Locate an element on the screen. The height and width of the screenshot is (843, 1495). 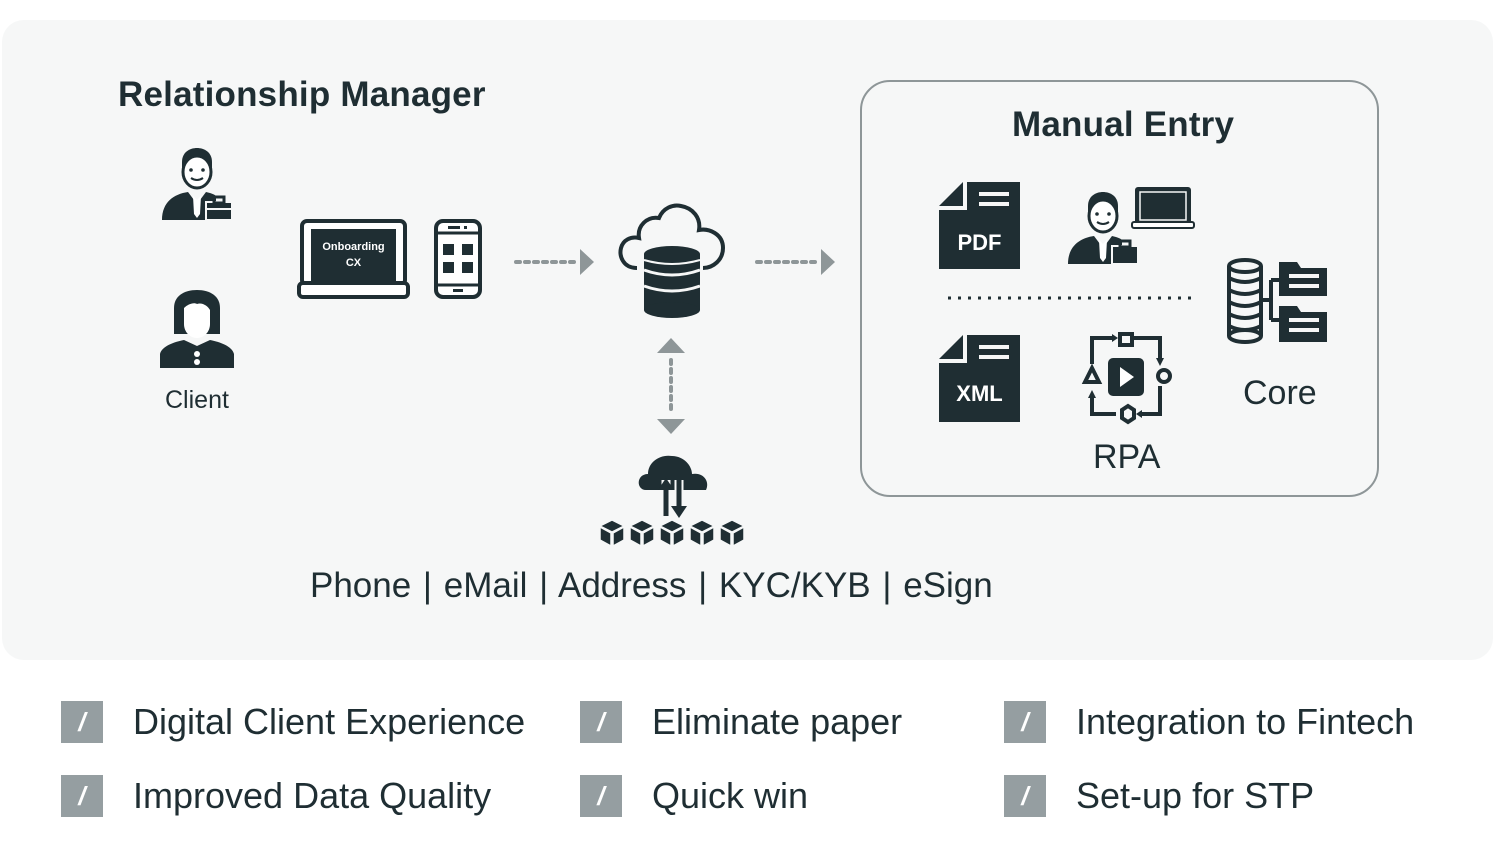
arrow-to-manual-entry is located at coordinates (795, 262).